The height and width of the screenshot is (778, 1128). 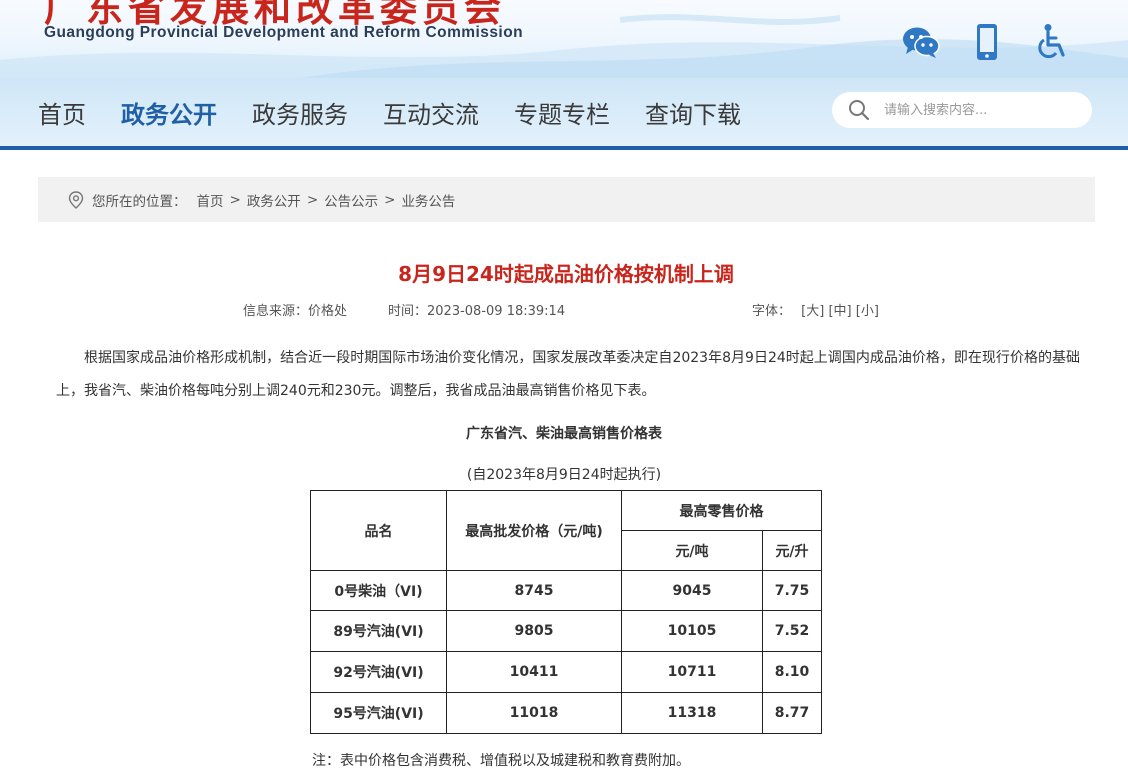 I want to click on cell-retail-liter: 8.10, so click(x=792, y=672).